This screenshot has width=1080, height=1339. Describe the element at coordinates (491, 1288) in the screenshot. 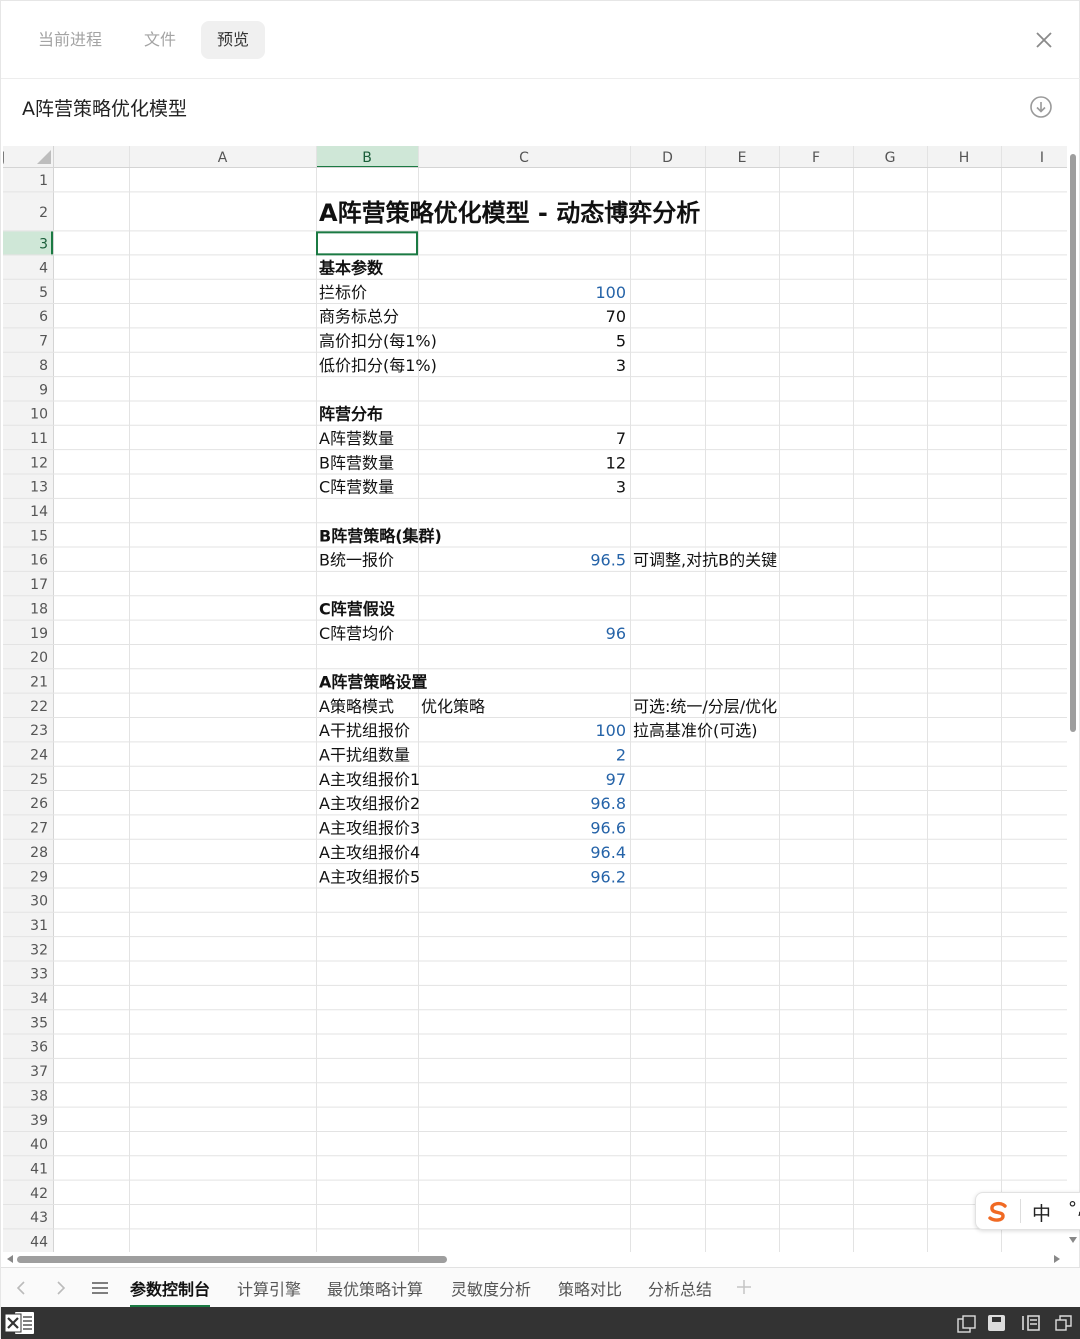

I see `sheet-tab-3: 灵敏度分析` at that location.